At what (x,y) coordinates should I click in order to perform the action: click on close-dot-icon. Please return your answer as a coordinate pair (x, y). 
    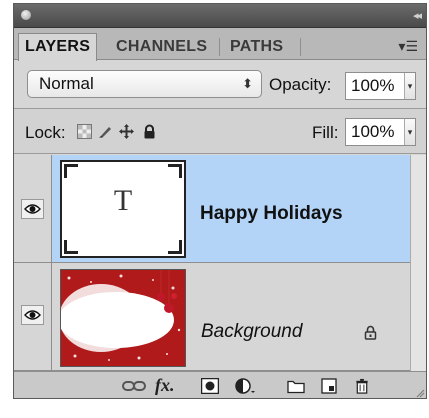
    Looking at the image, I should click on (26, 15).